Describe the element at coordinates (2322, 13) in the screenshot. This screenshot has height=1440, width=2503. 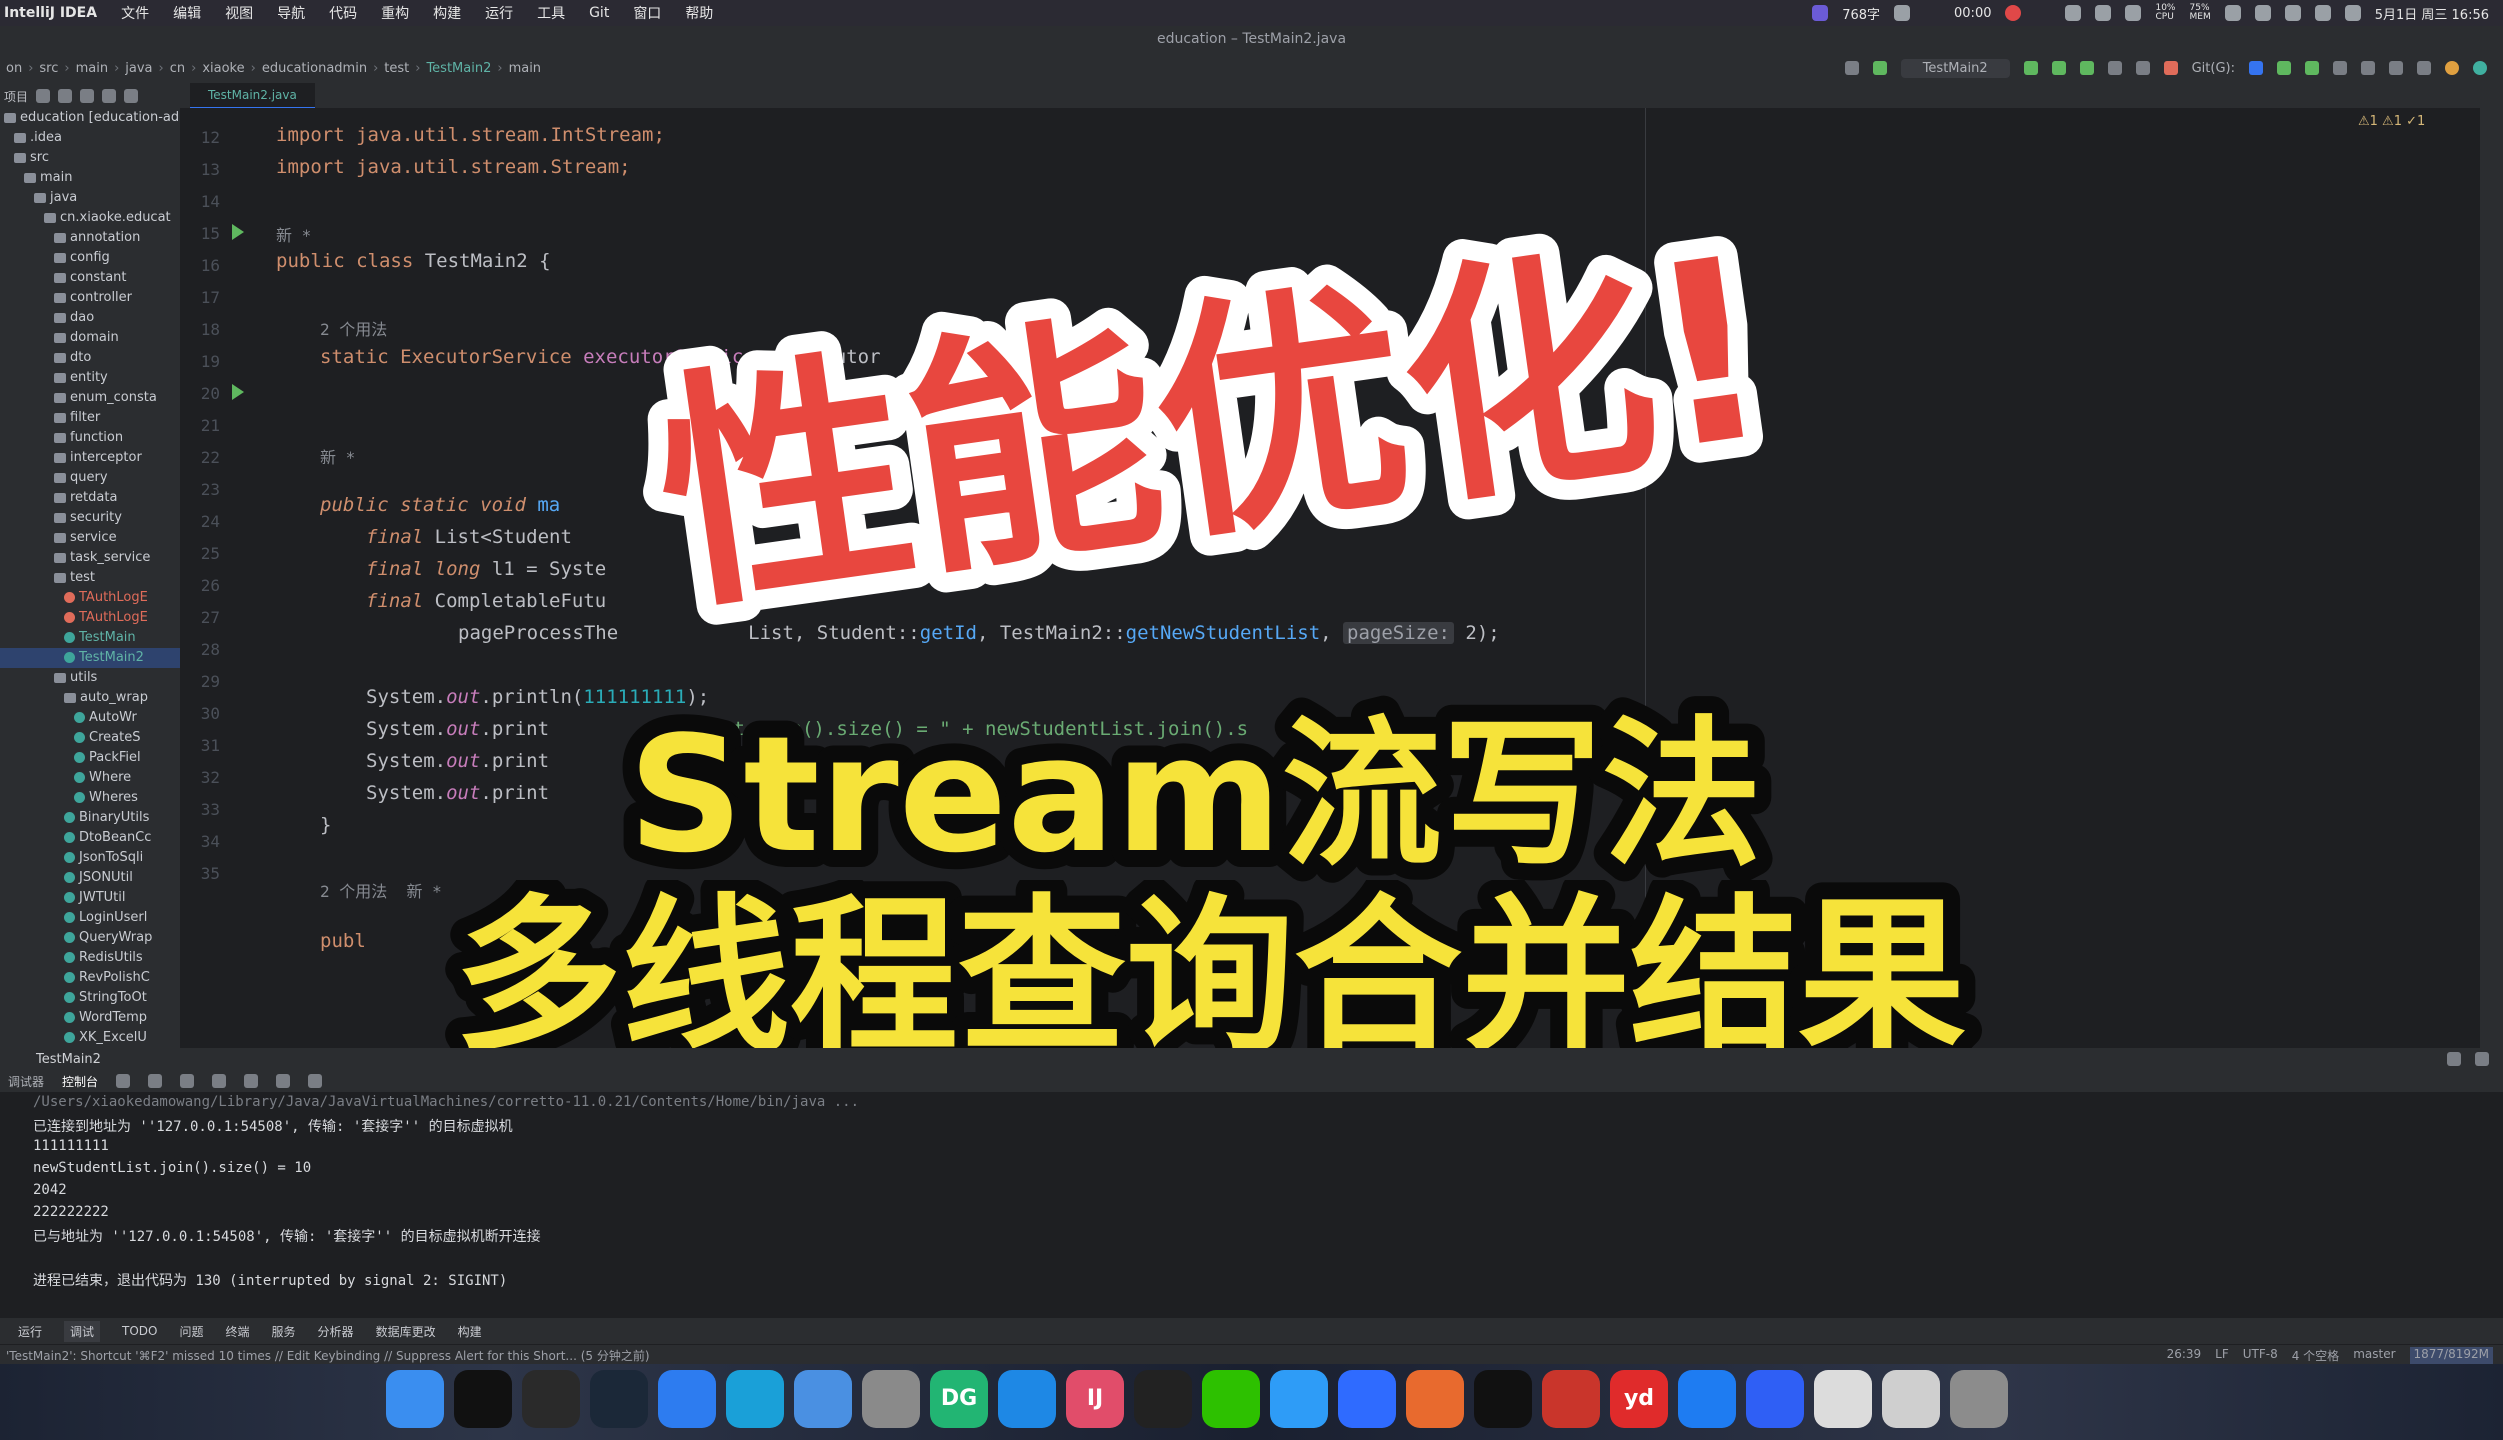
I see `wifi-icon` at that location.